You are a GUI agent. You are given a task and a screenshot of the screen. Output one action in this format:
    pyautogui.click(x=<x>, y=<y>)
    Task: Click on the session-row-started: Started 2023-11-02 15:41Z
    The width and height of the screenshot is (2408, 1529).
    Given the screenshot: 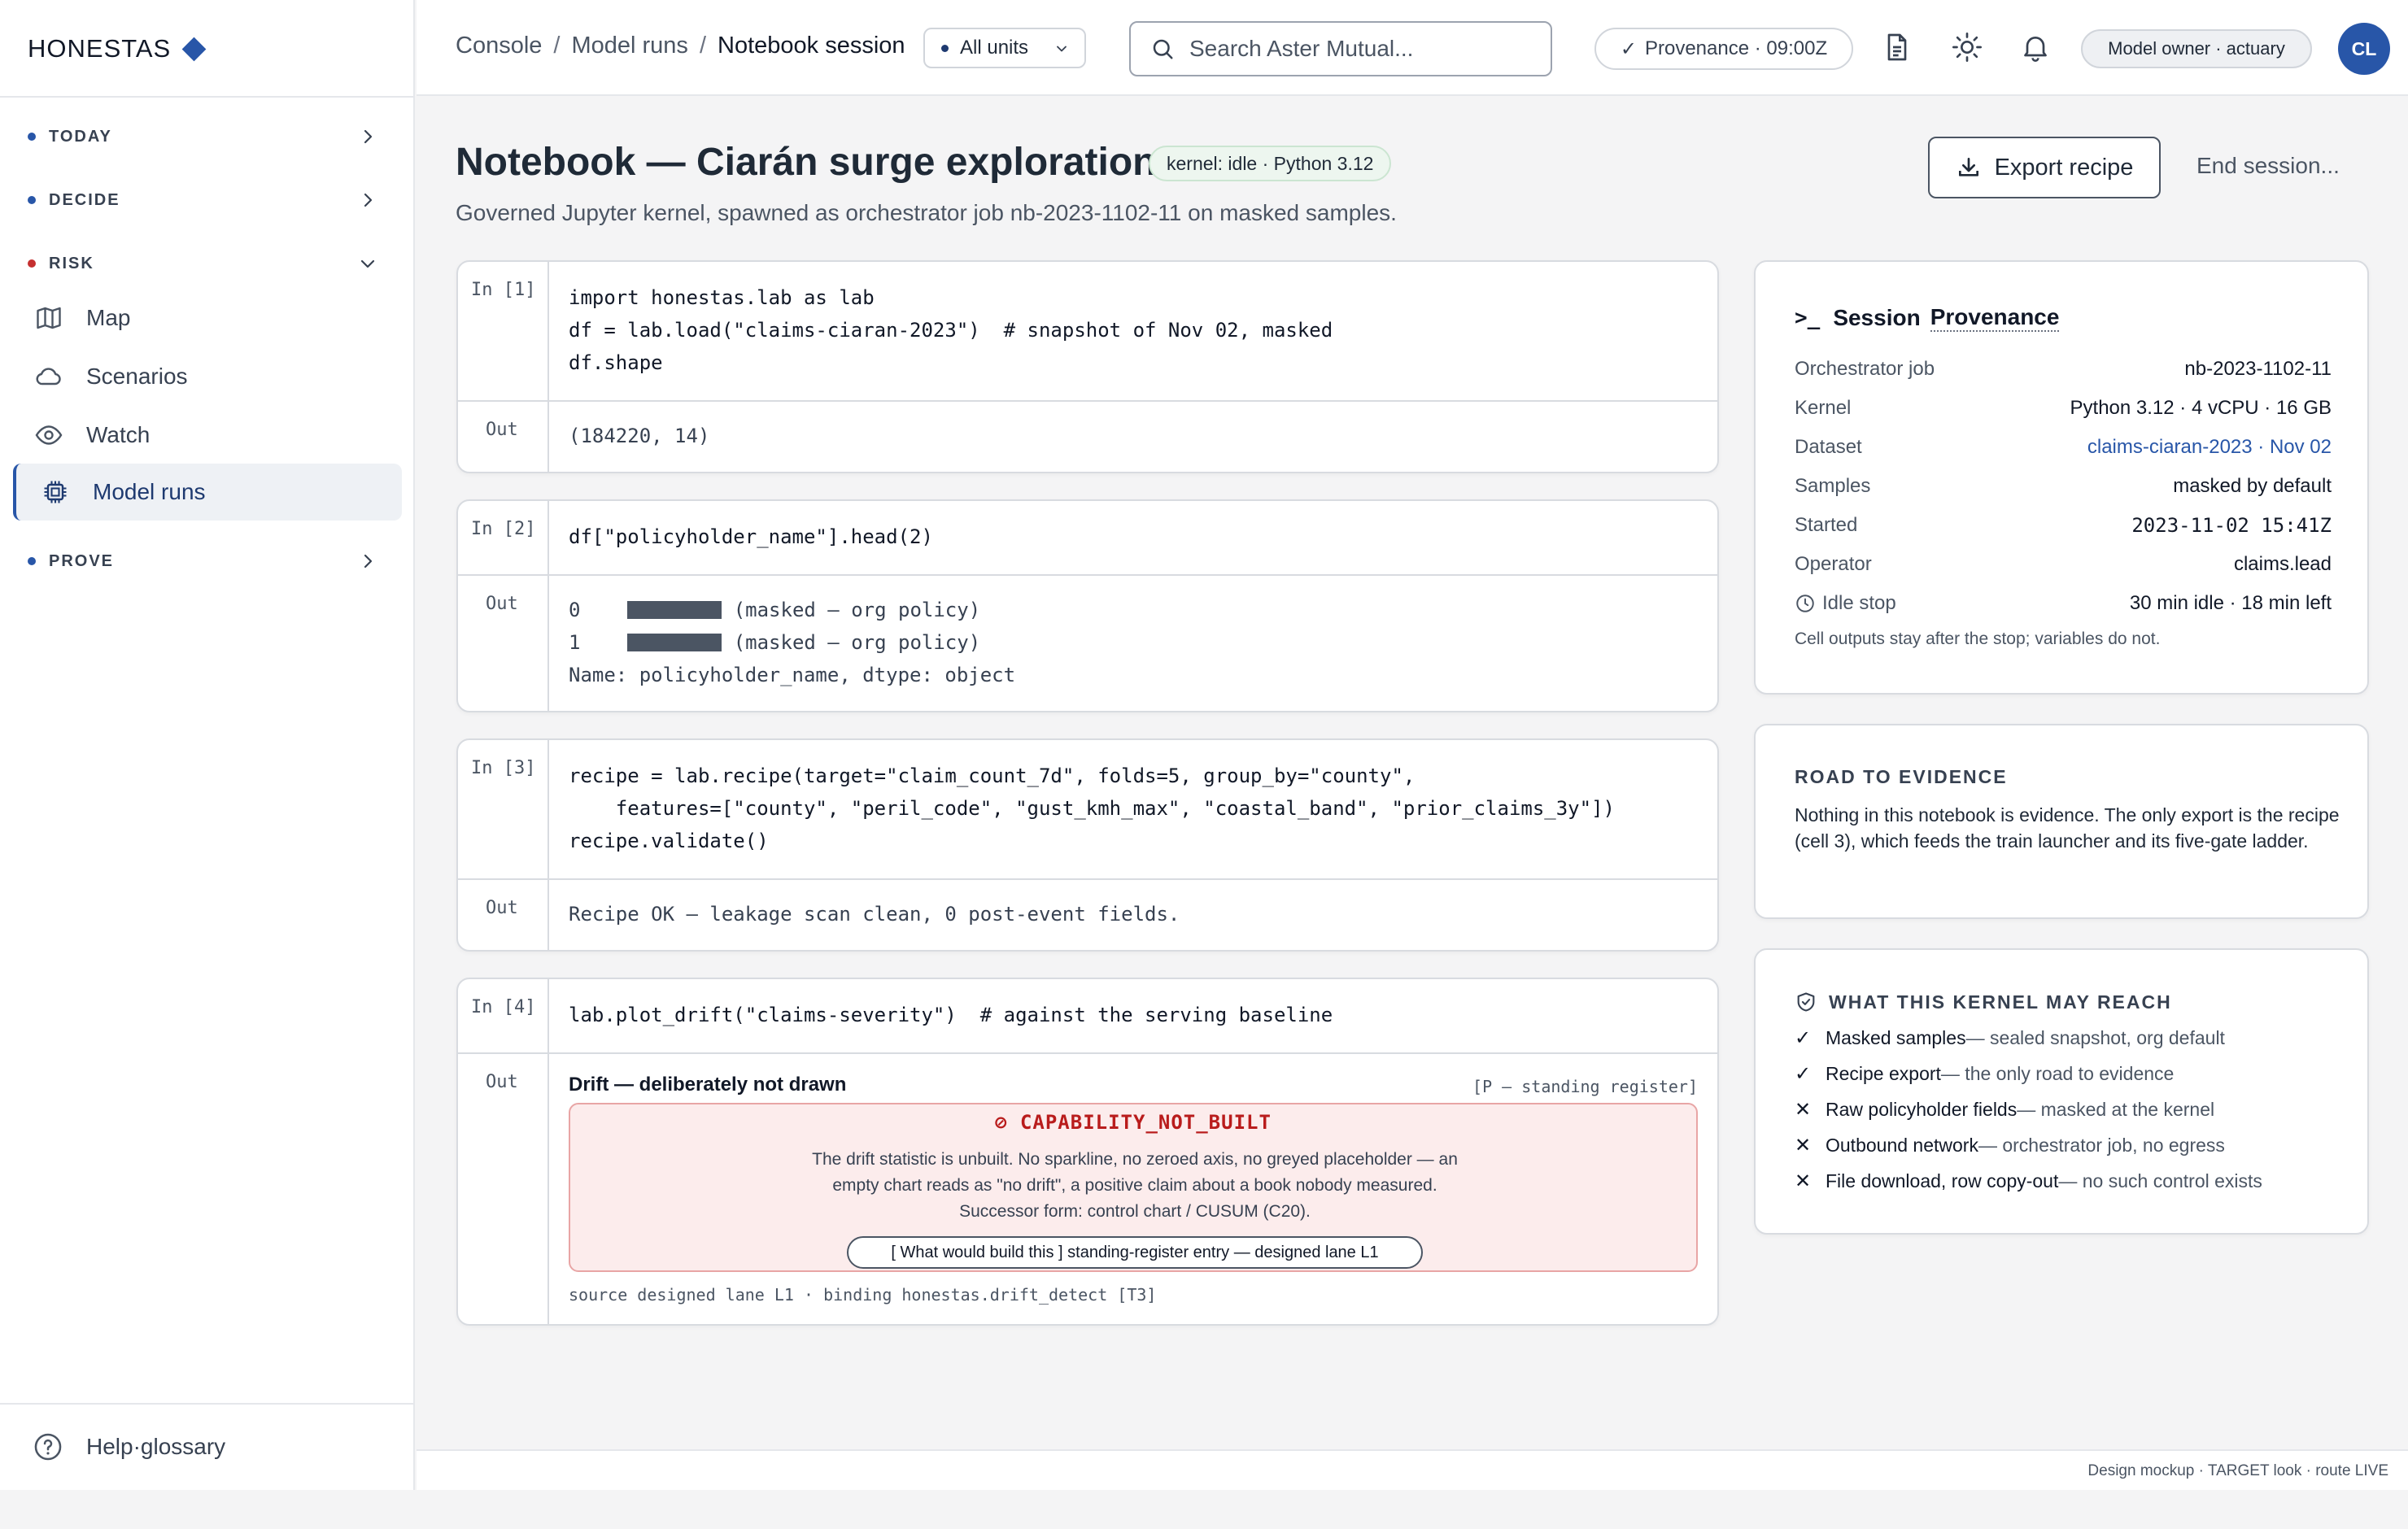 What is the action you would take?
    pyautogui.click(x=2063, y=525)
    